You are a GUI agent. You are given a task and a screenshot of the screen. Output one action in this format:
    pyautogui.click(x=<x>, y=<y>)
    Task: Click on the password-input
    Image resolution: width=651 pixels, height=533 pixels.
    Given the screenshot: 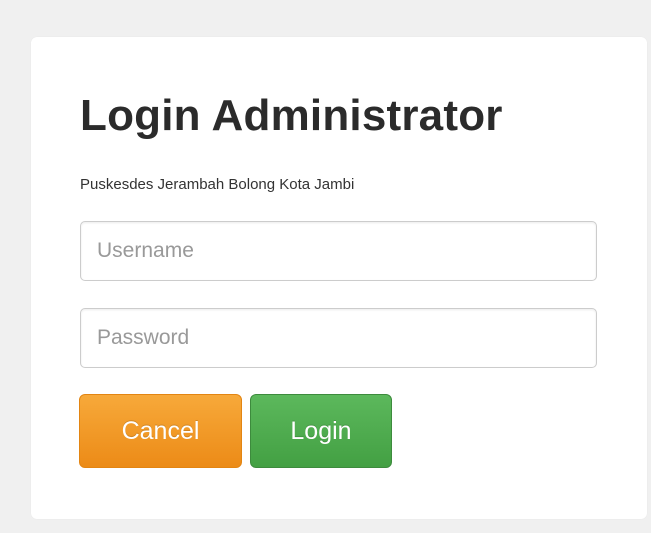 What is the action you would take?
    pyautogui.click(x=338, y=338)
    